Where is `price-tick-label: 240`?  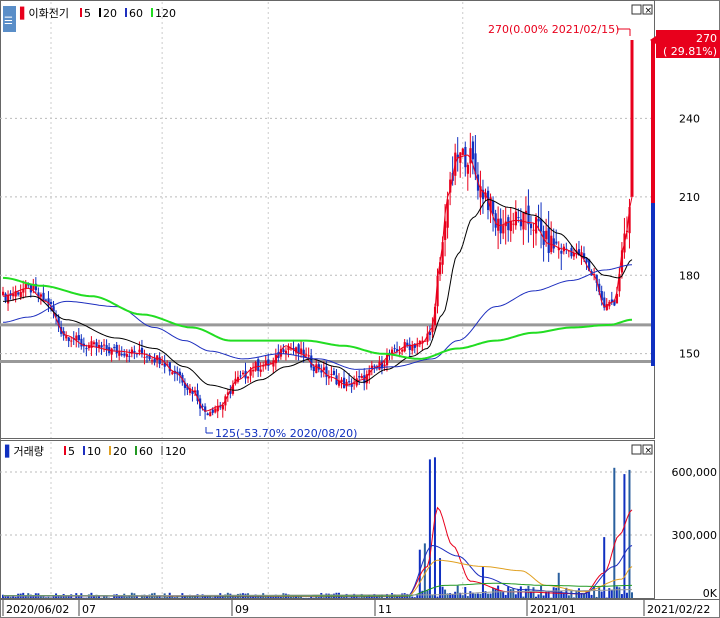
price-tick-label: 240 is located at coordinates (689, 118).